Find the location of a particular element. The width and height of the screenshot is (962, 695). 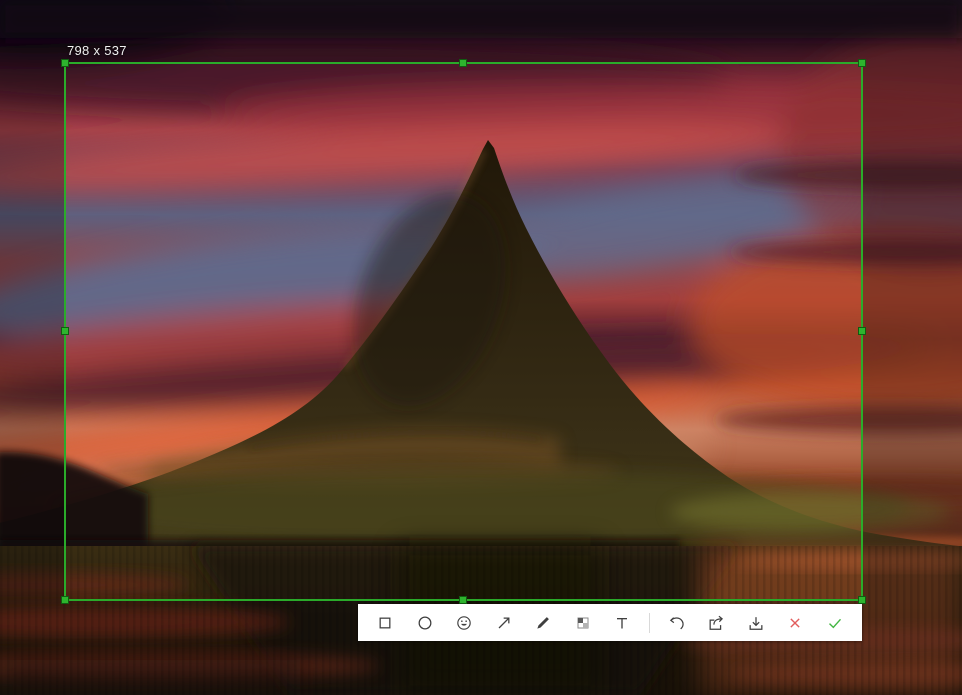

square-icon is located at coordinates (385, 623).